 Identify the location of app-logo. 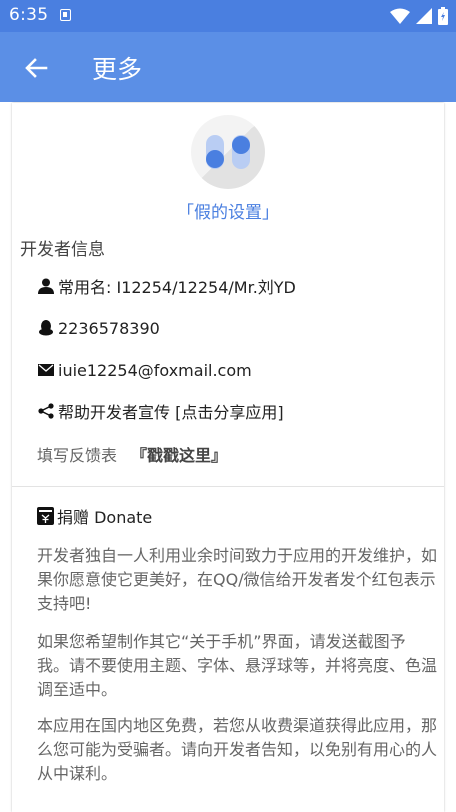
(228, 152).